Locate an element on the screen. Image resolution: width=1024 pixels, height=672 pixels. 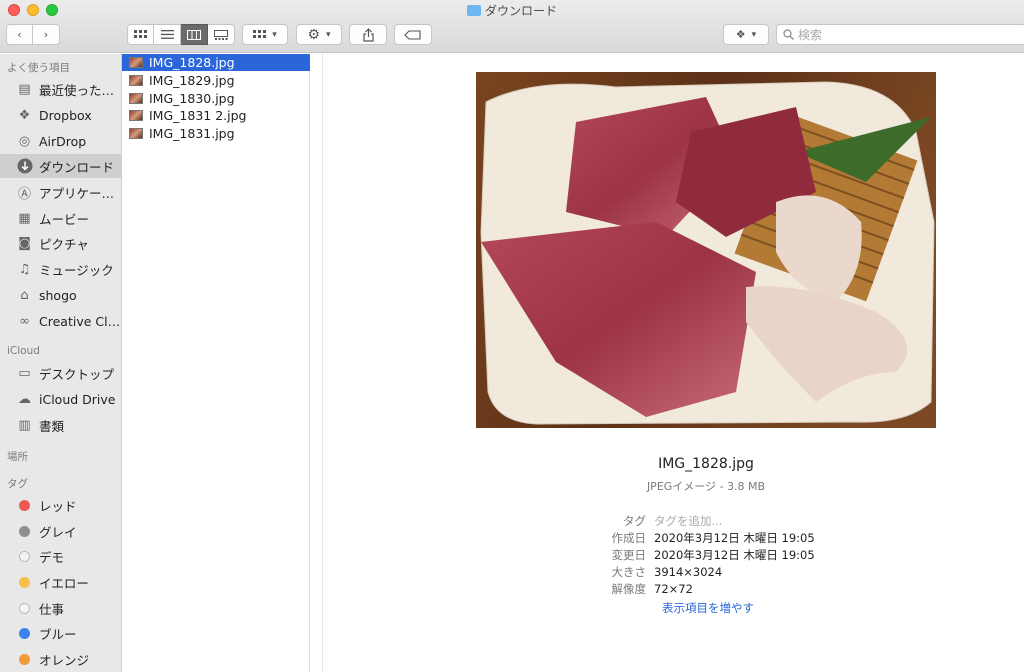
preview-filename: IMG_1828.jpg is located at coordinates (706, 464).